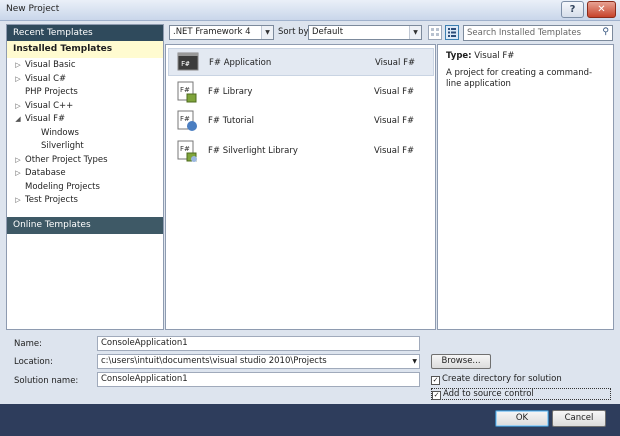  What do you see at coordinates (365, 32) in the screenshot?
I see `sort-select: Default ▼` at bounding box center [365, 32].